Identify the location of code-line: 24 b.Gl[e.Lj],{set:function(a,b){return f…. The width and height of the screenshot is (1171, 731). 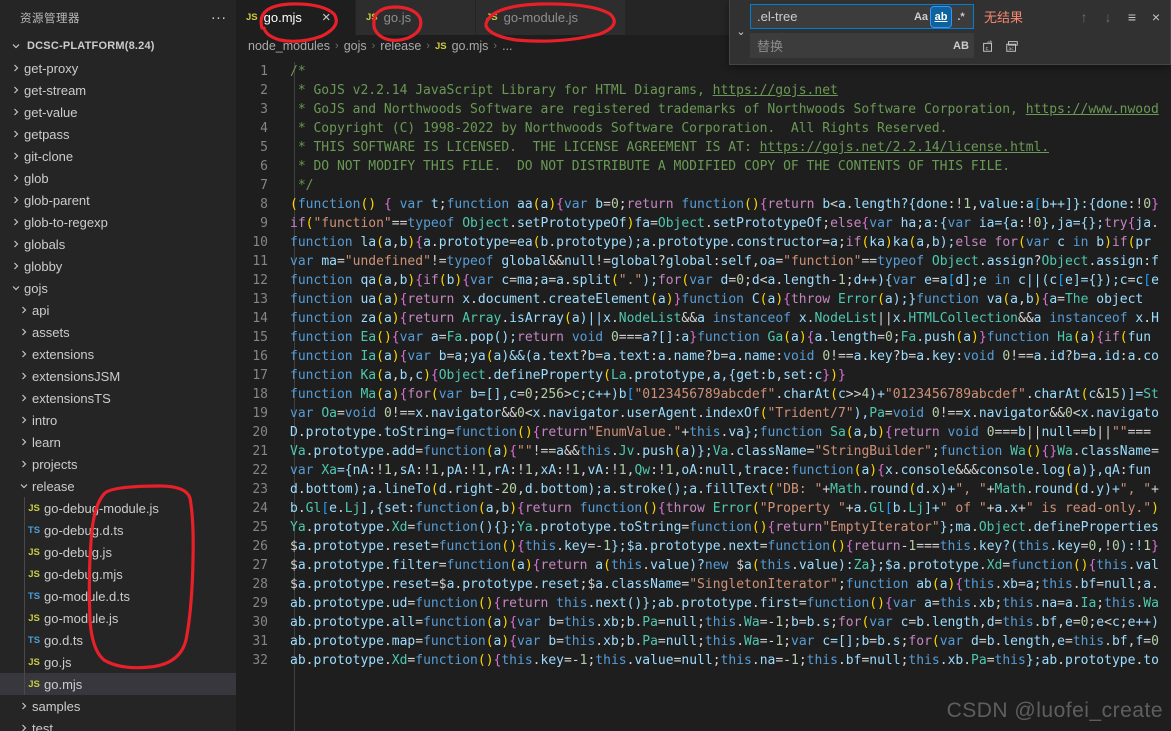
(703, 508).